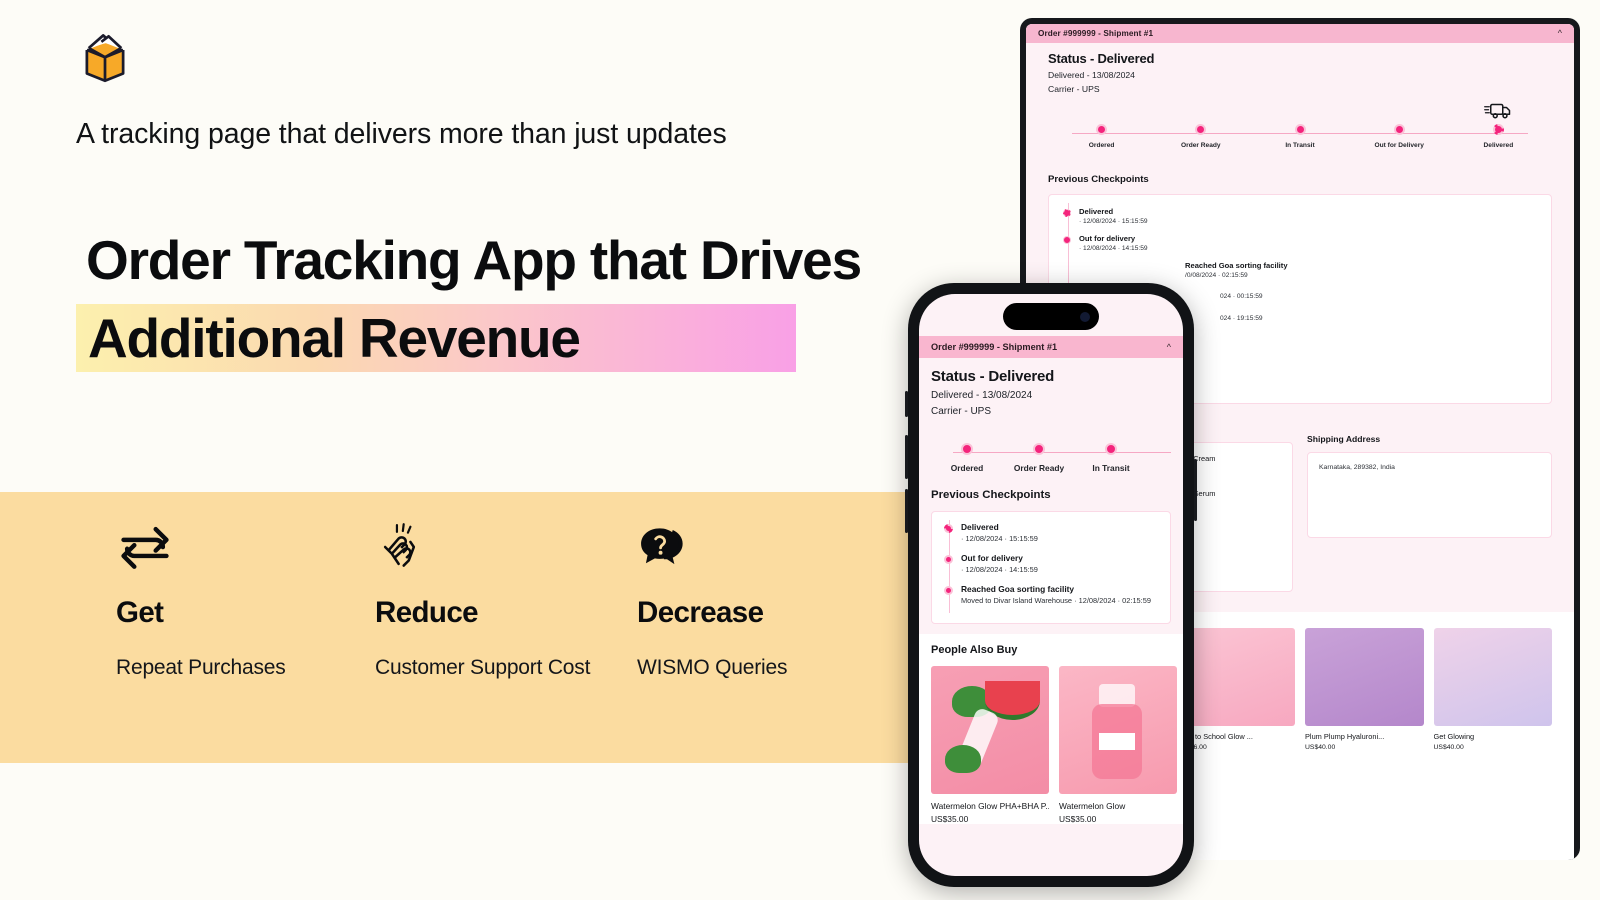 The width and height of the screenshot is (1600, 900). What do you see at coordinates (1195, 490) in the screenshot?
I see `phone-power-button` at bounding box center [1195, 490].